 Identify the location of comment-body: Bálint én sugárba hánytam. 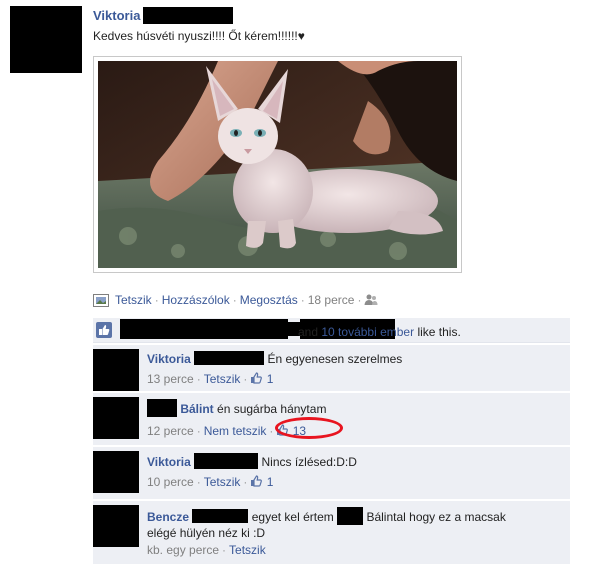
(355, 408).